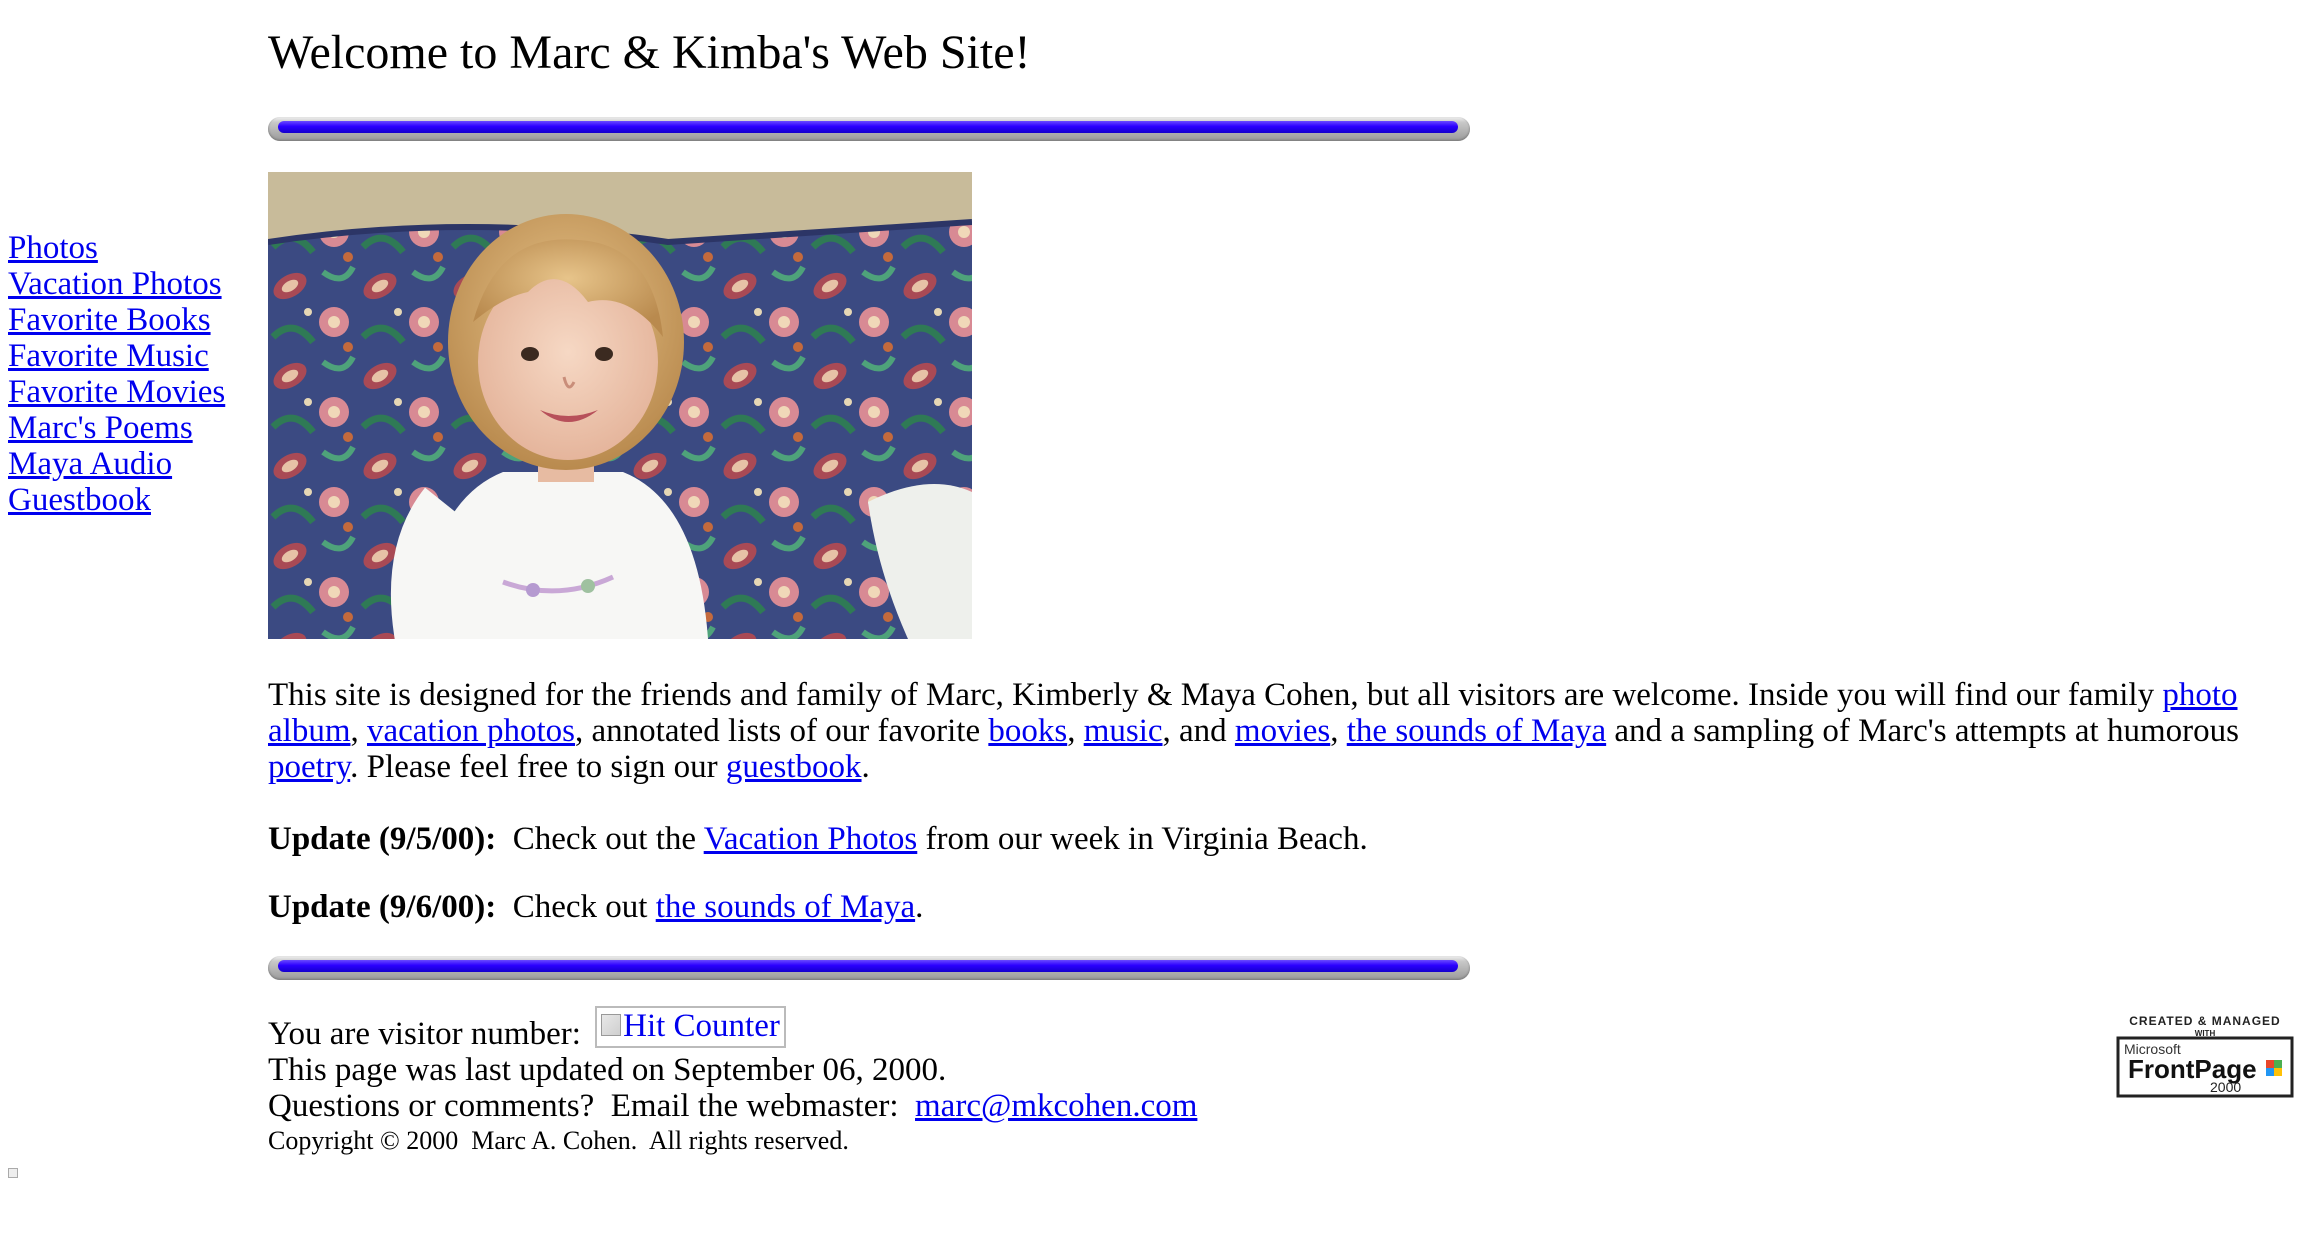 The image size is (2300, 1238). What do you see at coordinates (309, 767) in the screenshot?
I see `link-poetry: poetry` at bounding box center [309, 767].